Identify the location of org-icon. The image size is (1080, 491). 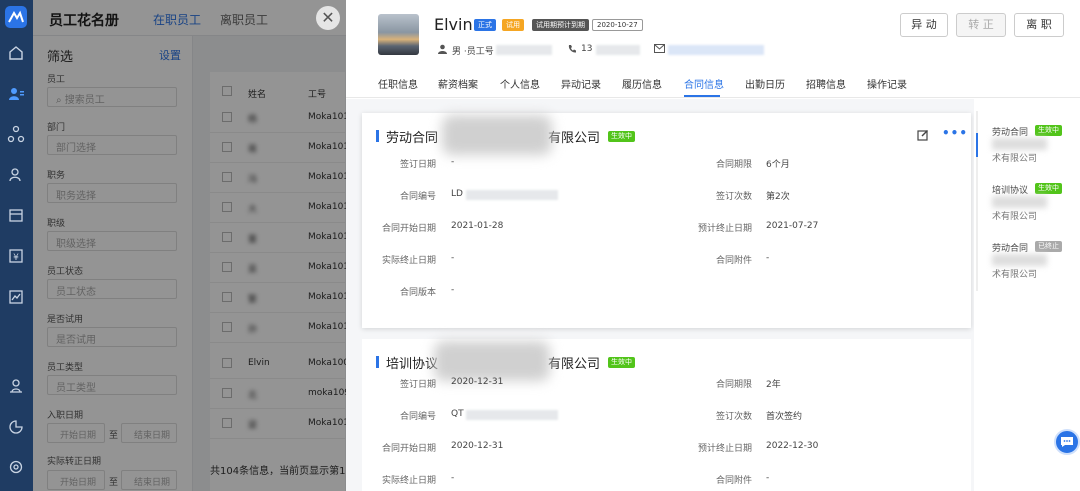
(16, 134).